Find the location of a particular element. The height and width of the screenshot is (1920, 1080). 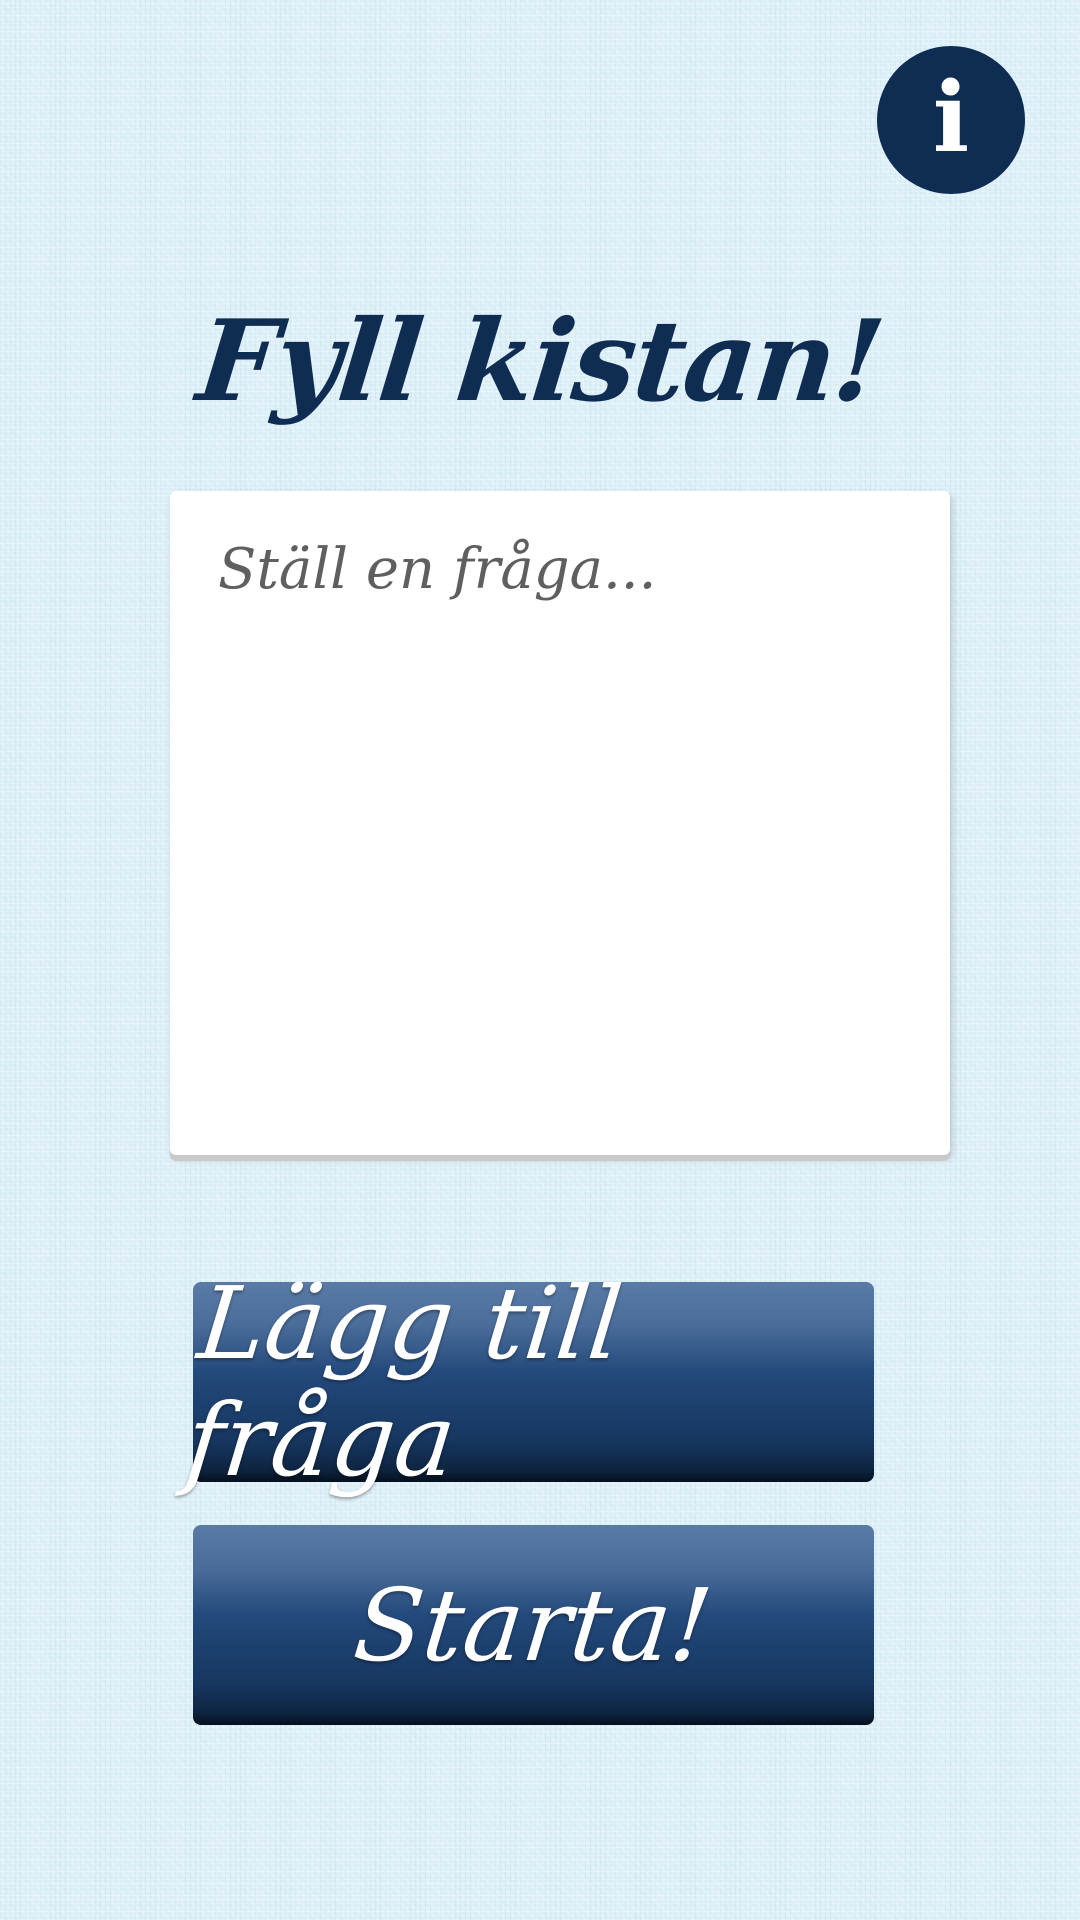

add-question-button: Lägg till fråga is located at coordinates (527, 1382).